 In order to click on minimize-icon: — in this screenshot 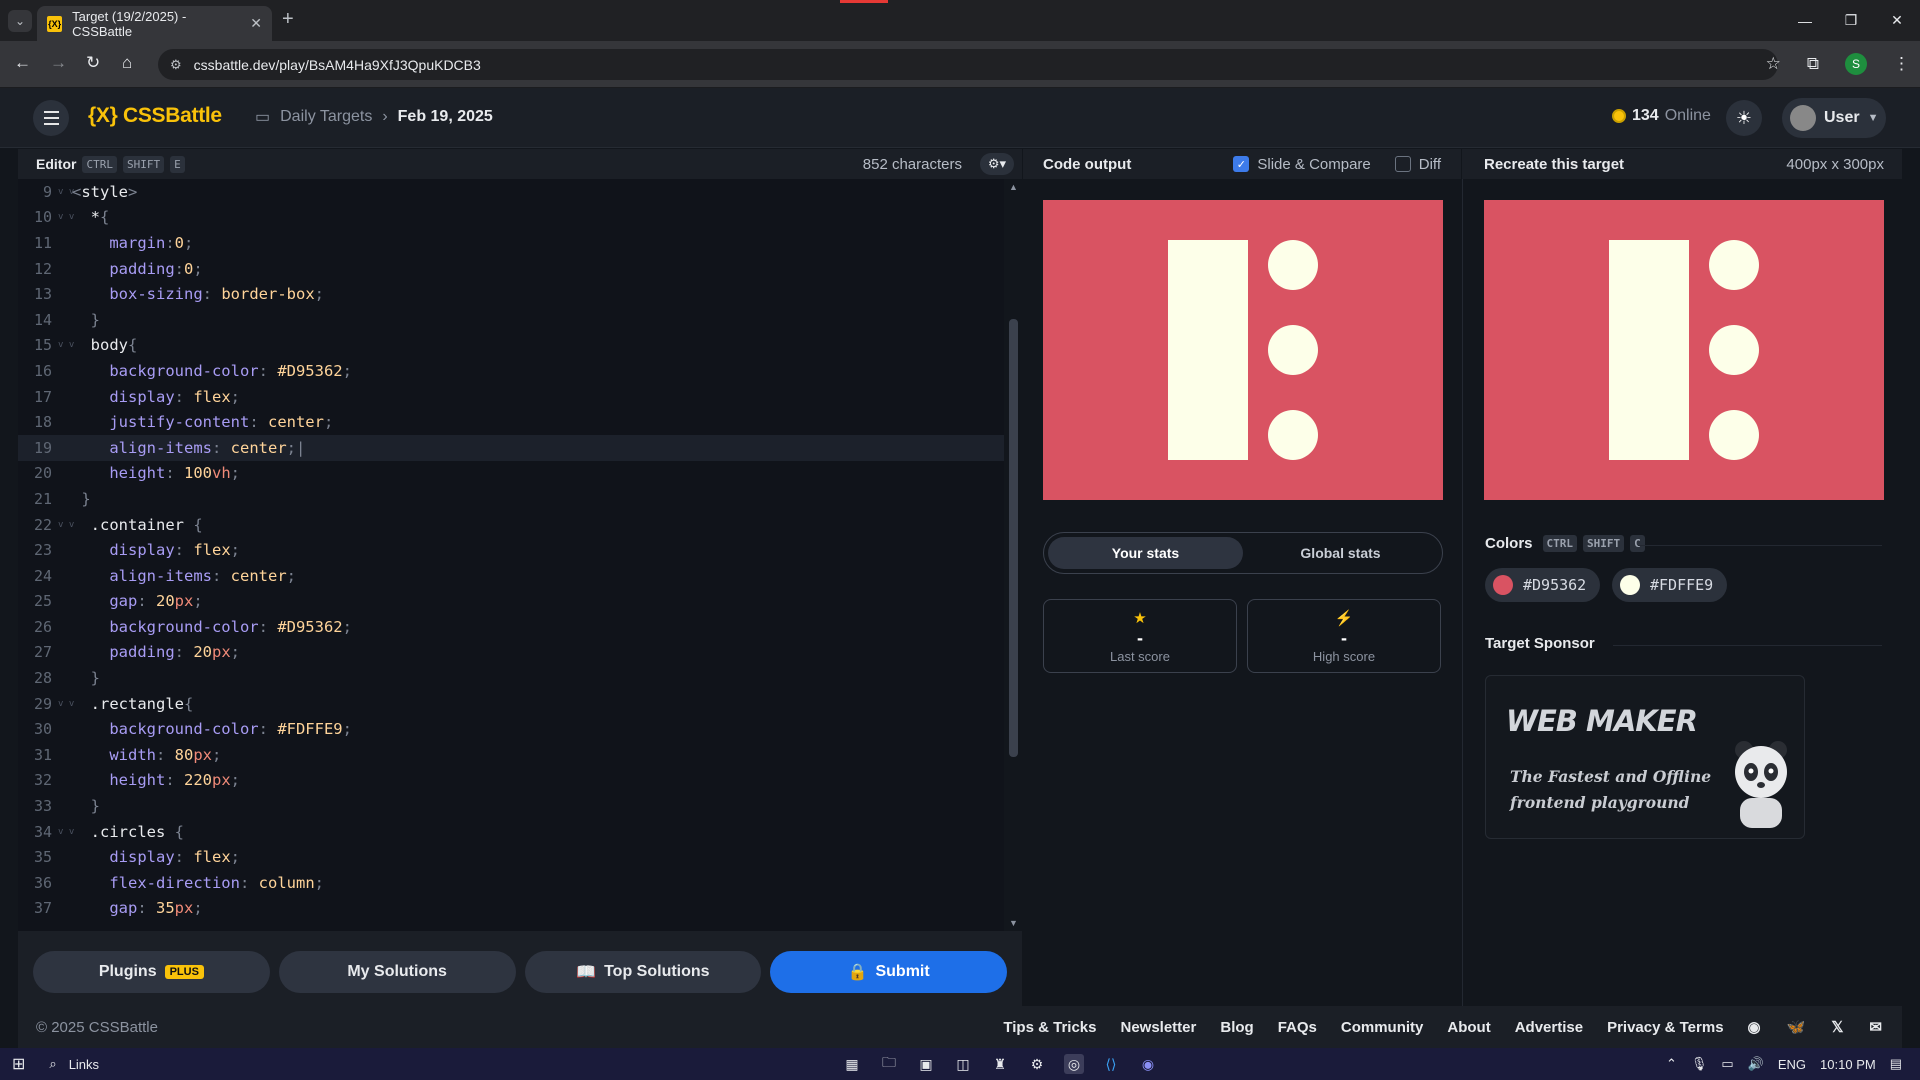, I will do `click(1805, 20)`.